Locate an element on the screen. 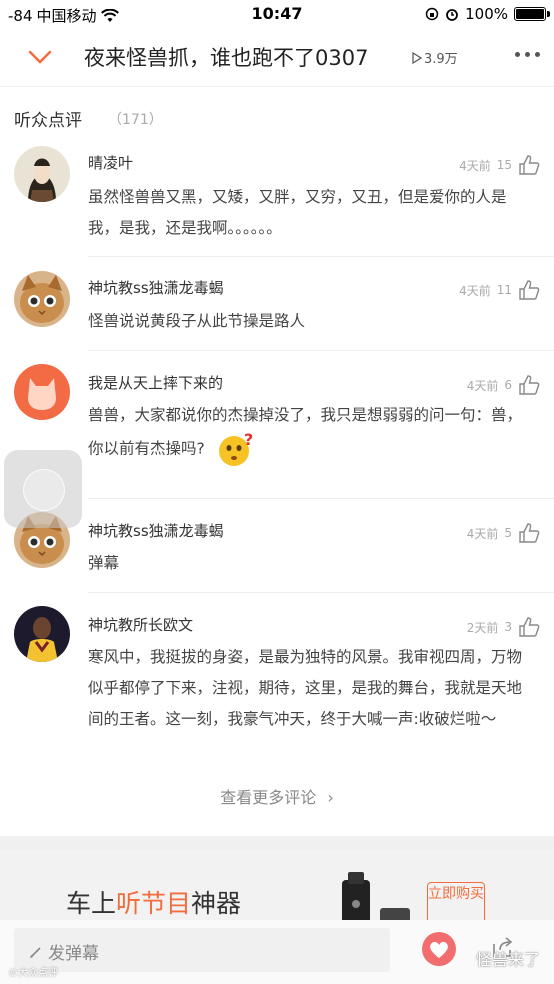 This screenshot has width=554, height=984. pencil-icon is located at coordinates (35, 952).